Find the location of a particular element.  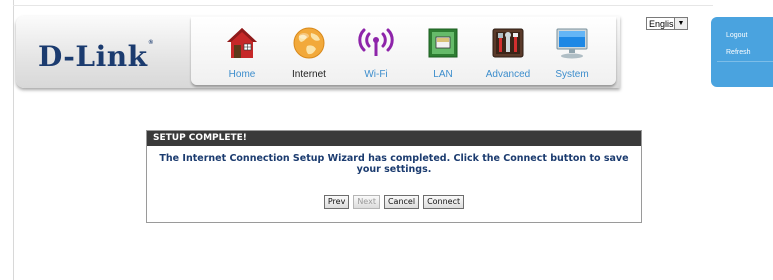

side-divider is located at coordinates (745, 61).